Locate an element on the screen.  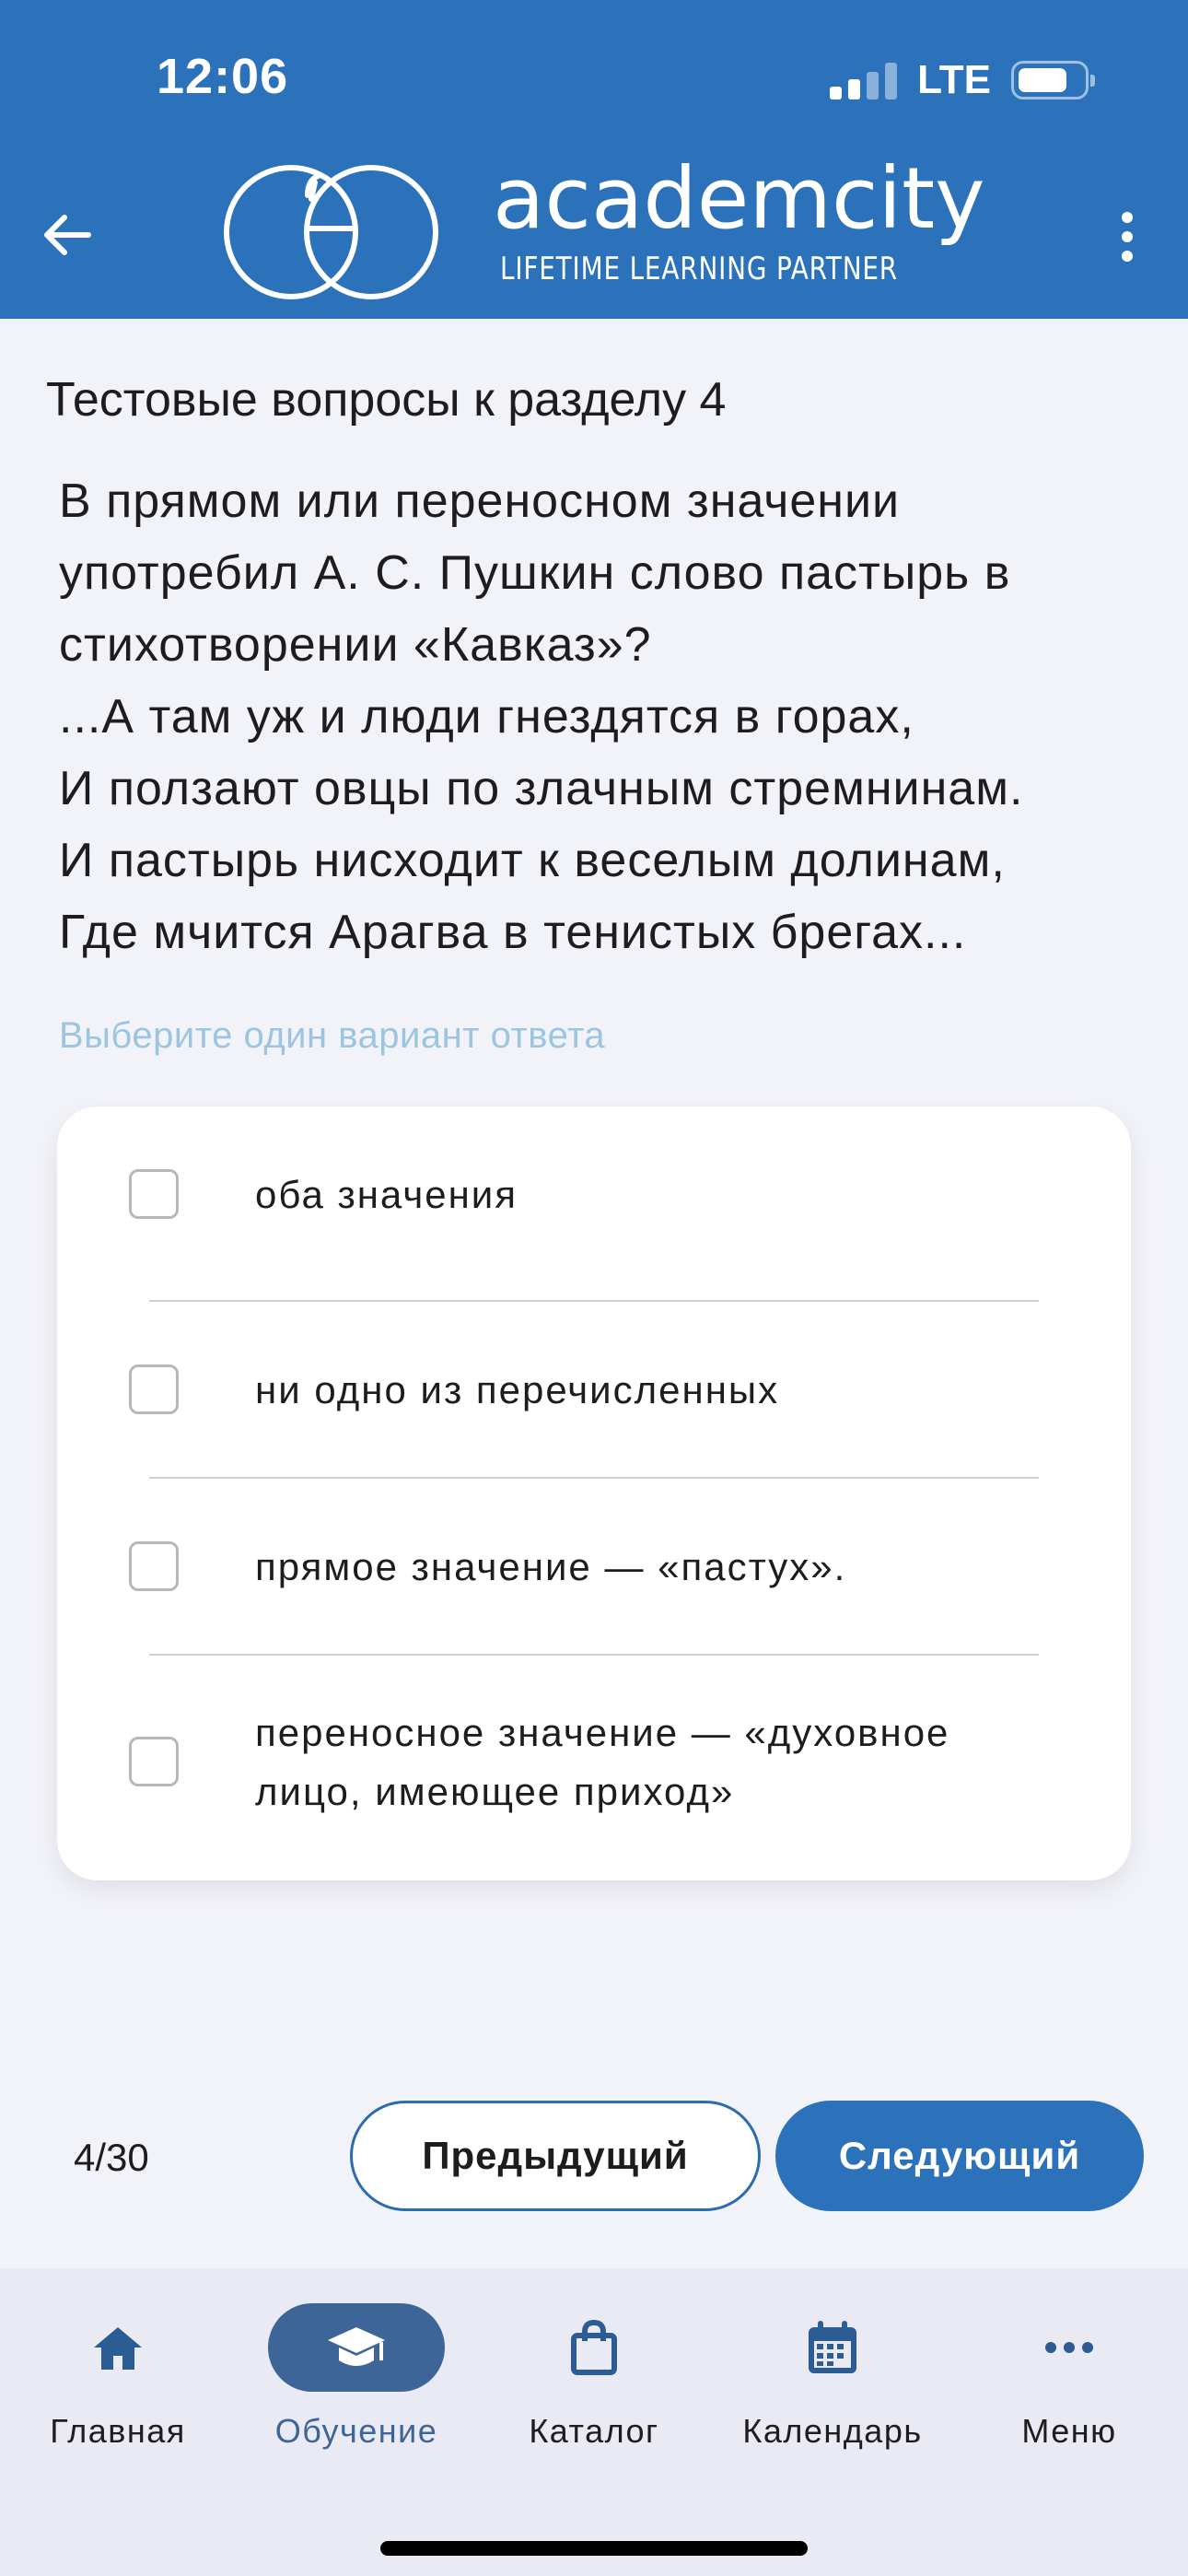
answer-option: ни одно из перечисленных is located at coordinates (594, 1390).